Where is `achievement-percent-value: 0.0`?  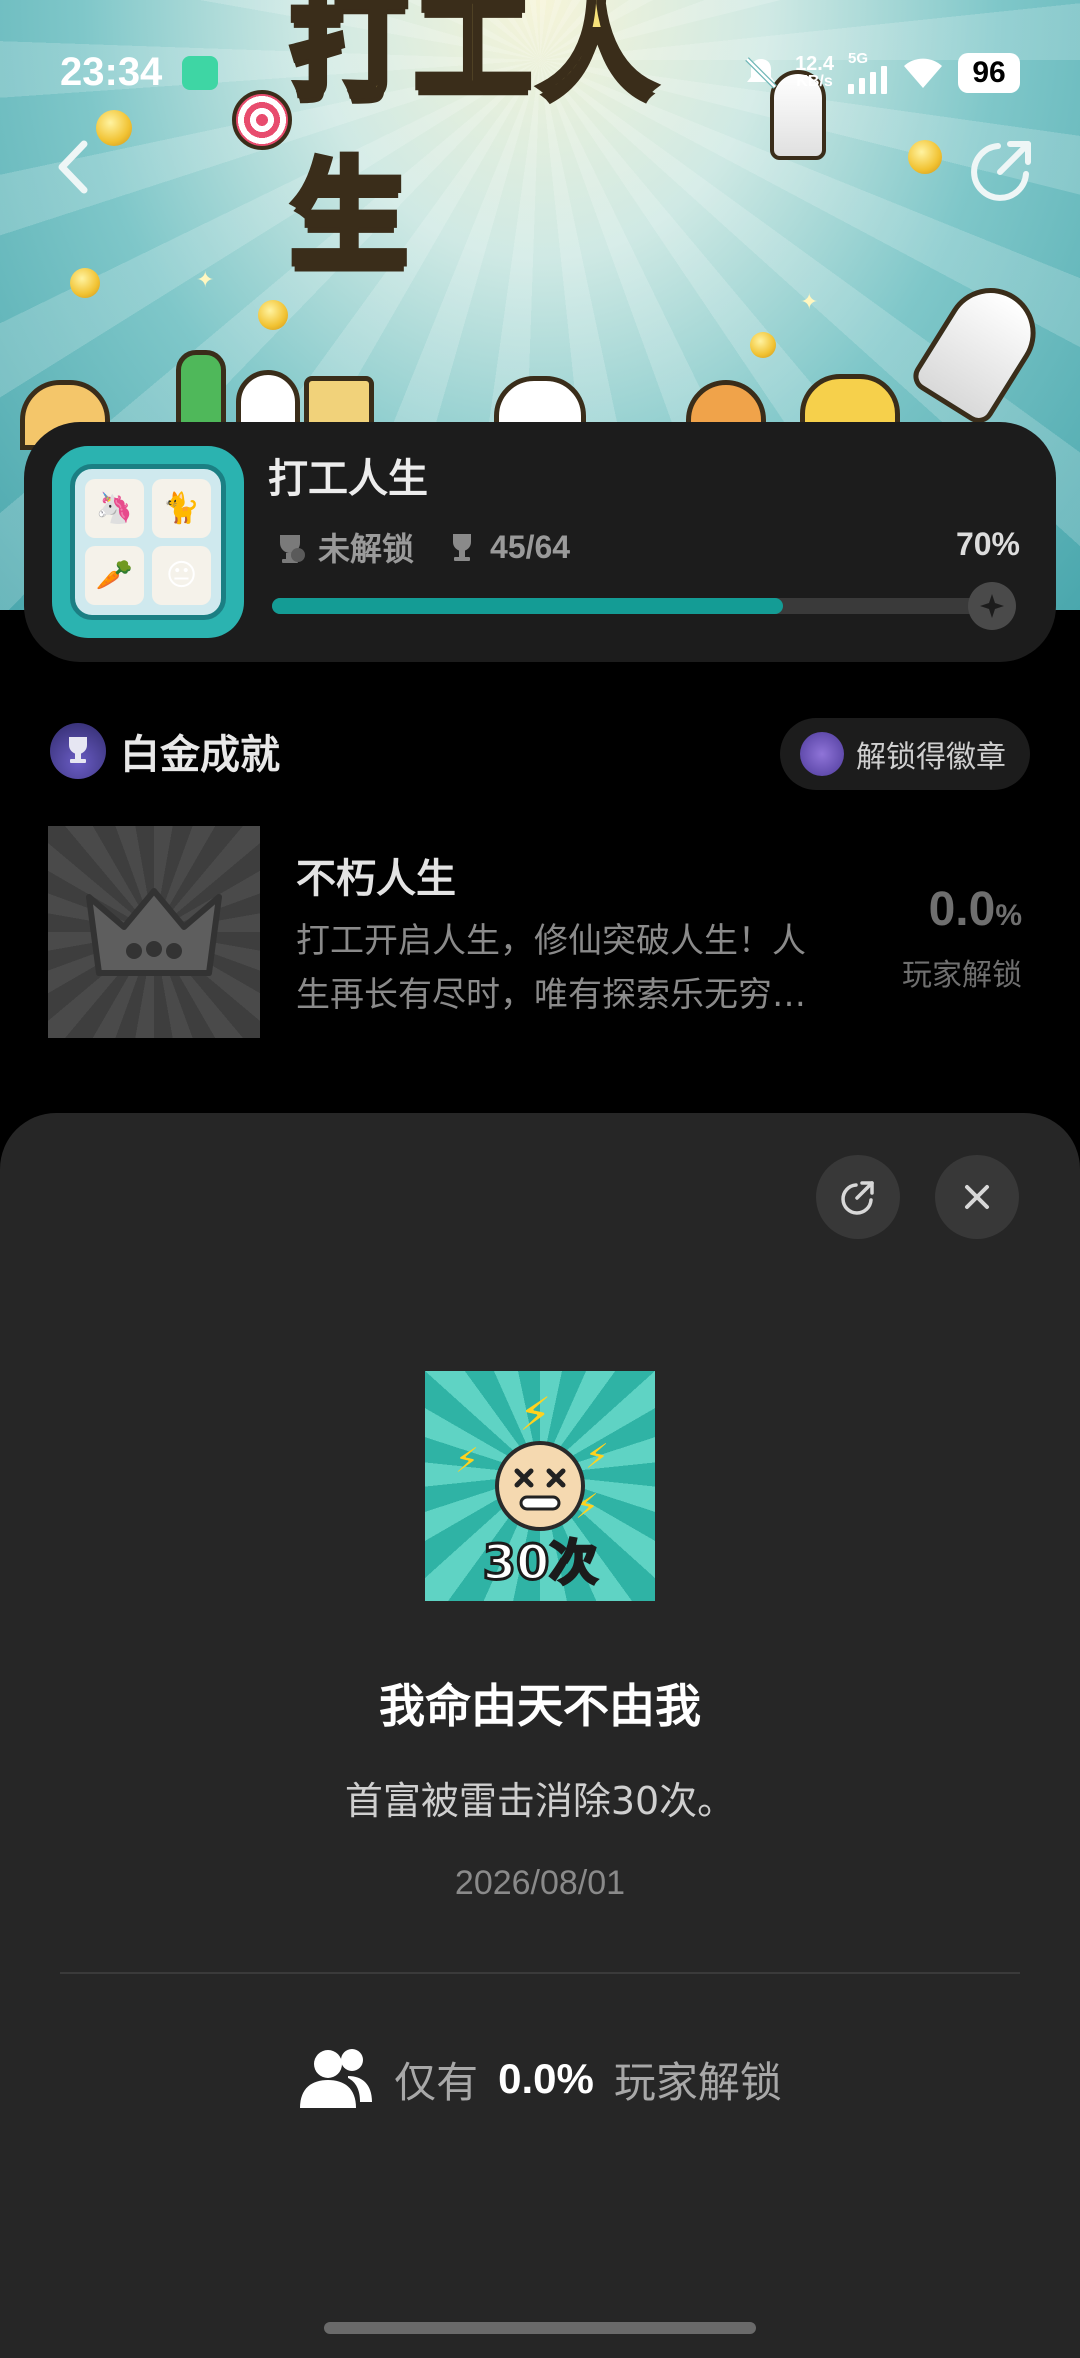 achievement-percent-value: 0.0 is located at coordinates (962, 909).